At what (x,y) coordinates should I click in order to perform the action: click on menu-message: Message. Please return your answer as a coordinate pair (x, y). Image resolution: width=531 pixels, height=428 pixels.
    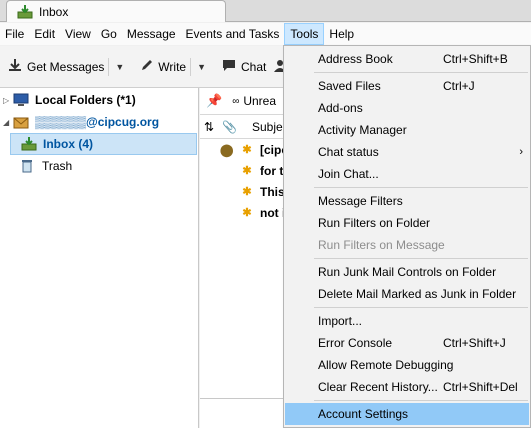
    Looking at the image, I should click on (151, 34).